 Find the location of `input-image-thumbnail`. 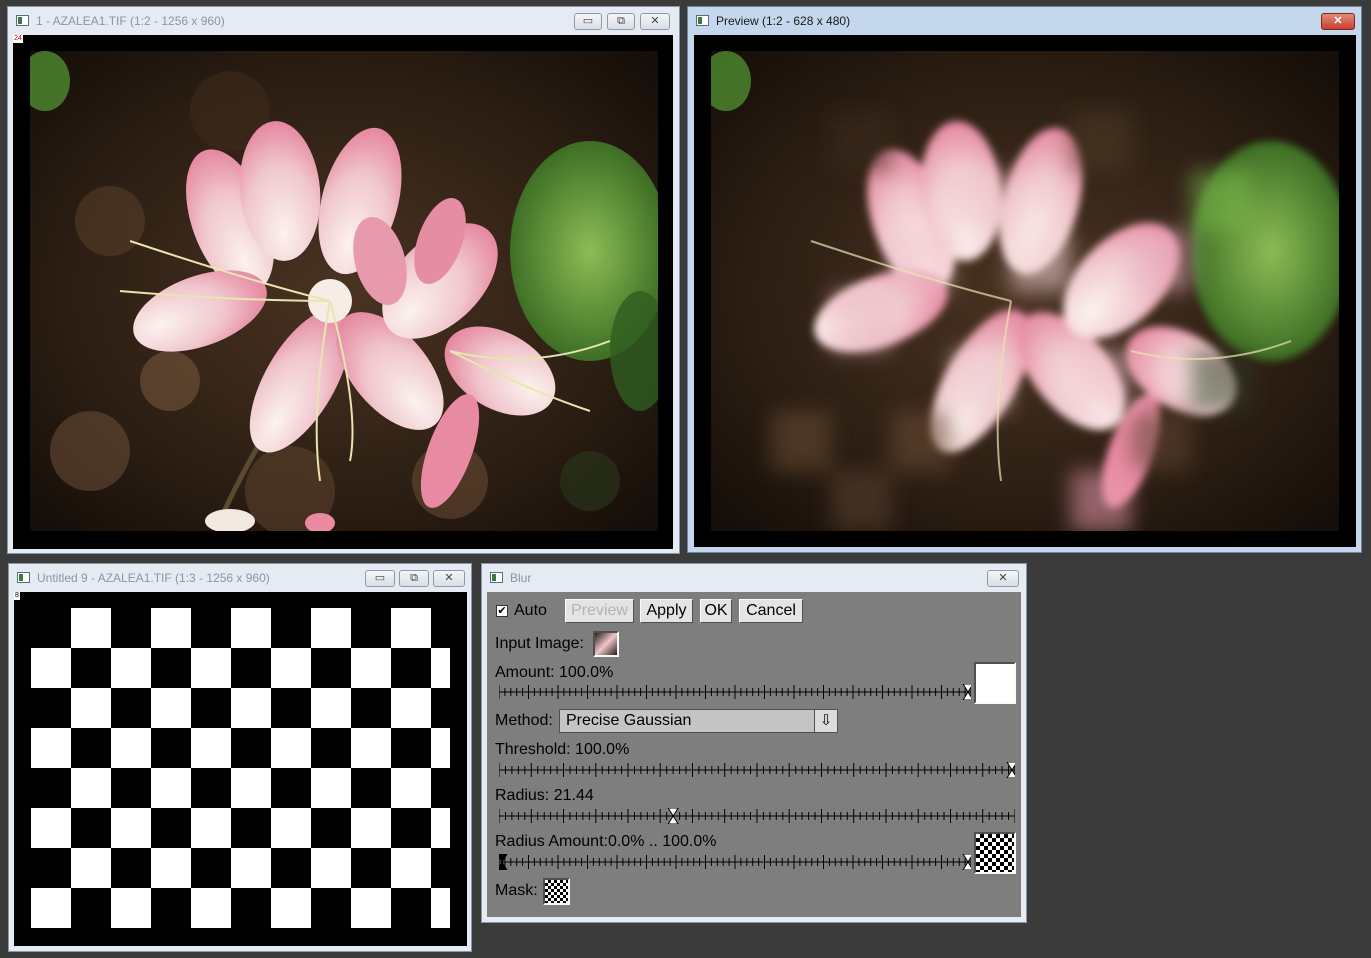

input-image-thumbnail is located at coordinates (606, 644).